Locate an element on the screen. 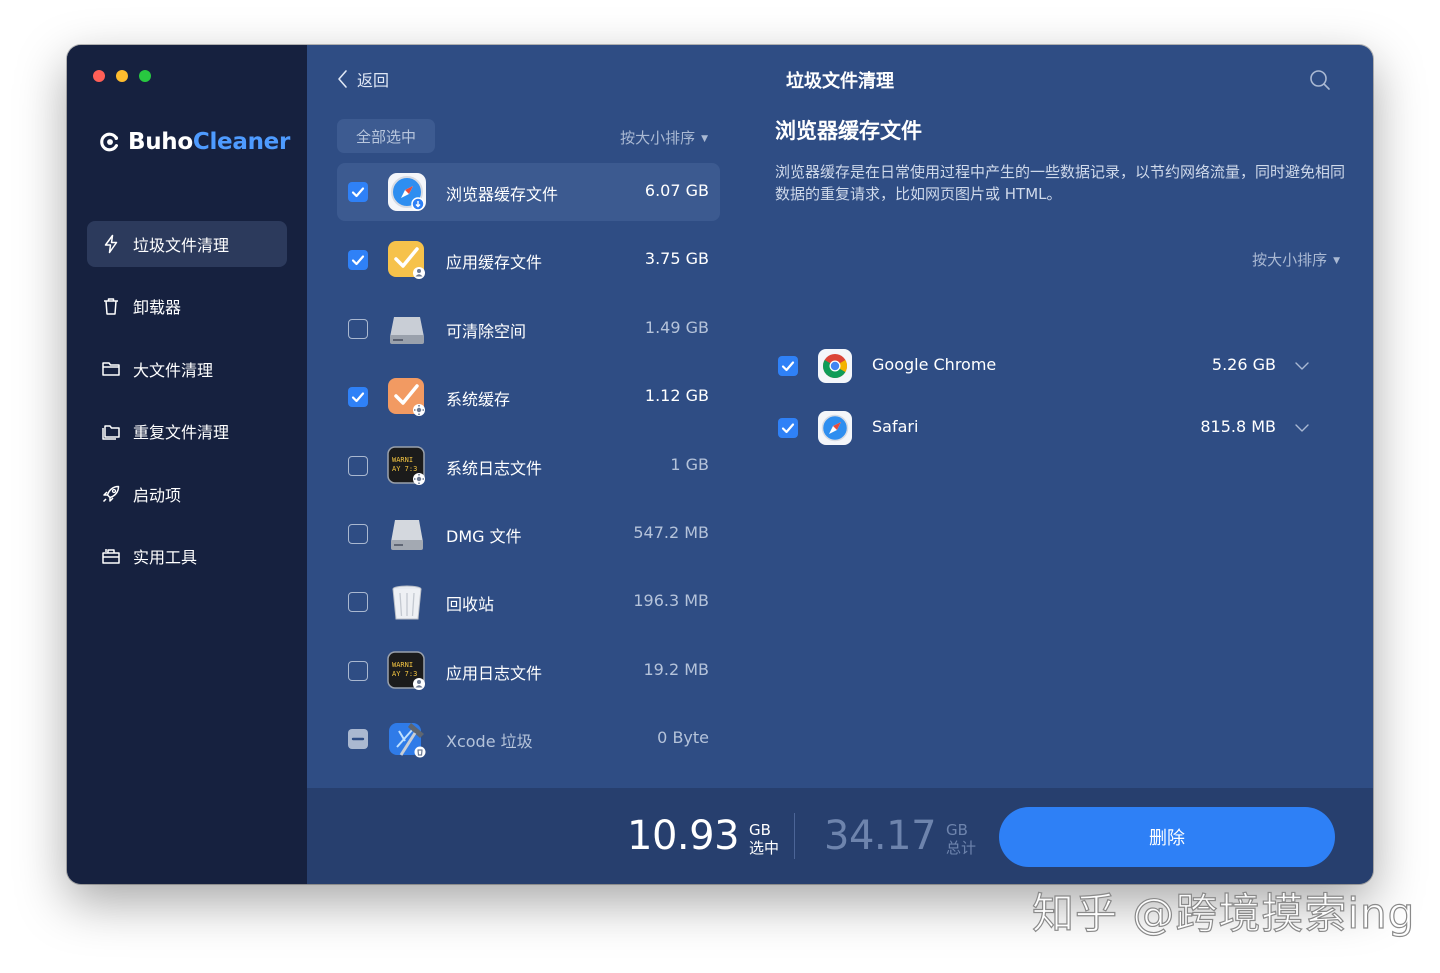 Image resolution: width=1440 pixels, height=973 pixels. sort-dropdown: 按大小排序 ▼ is located at coordinates (664, 137).